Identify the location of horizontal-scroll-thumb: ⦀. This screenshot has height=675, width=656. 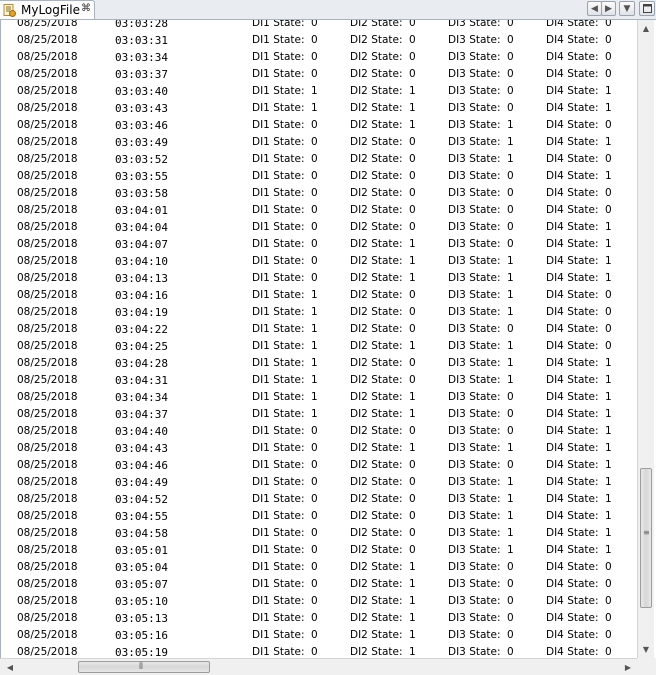
(144, 667).